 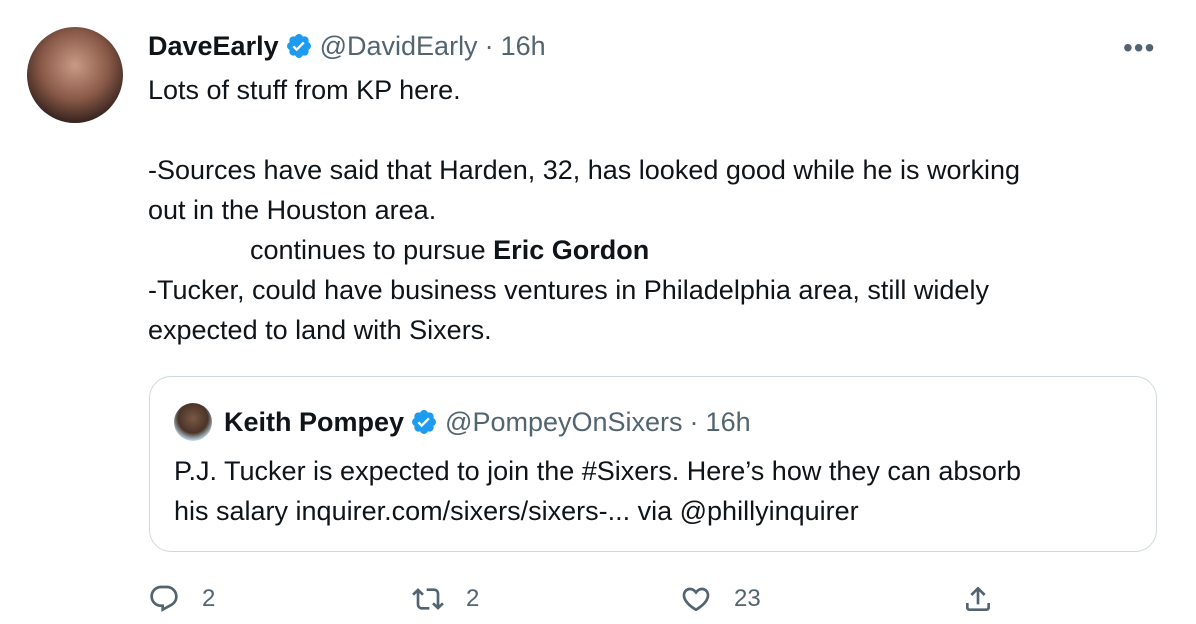 I want to click on retweet-count: 2, so click(x=473, y=598).